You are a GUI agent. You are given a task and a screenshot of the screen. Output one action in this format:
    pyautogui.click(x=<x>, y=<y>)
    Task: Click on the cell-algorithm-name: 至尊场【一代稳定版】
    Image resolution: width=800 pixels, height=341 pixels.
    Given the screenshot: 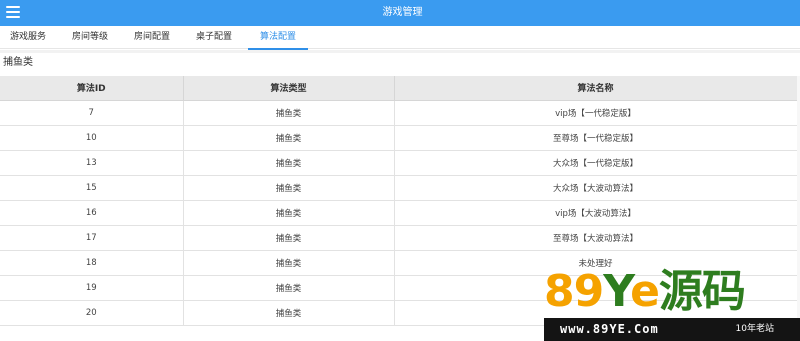 What is the action you would take?
    pyautogui.click(x=596, y=138)
    